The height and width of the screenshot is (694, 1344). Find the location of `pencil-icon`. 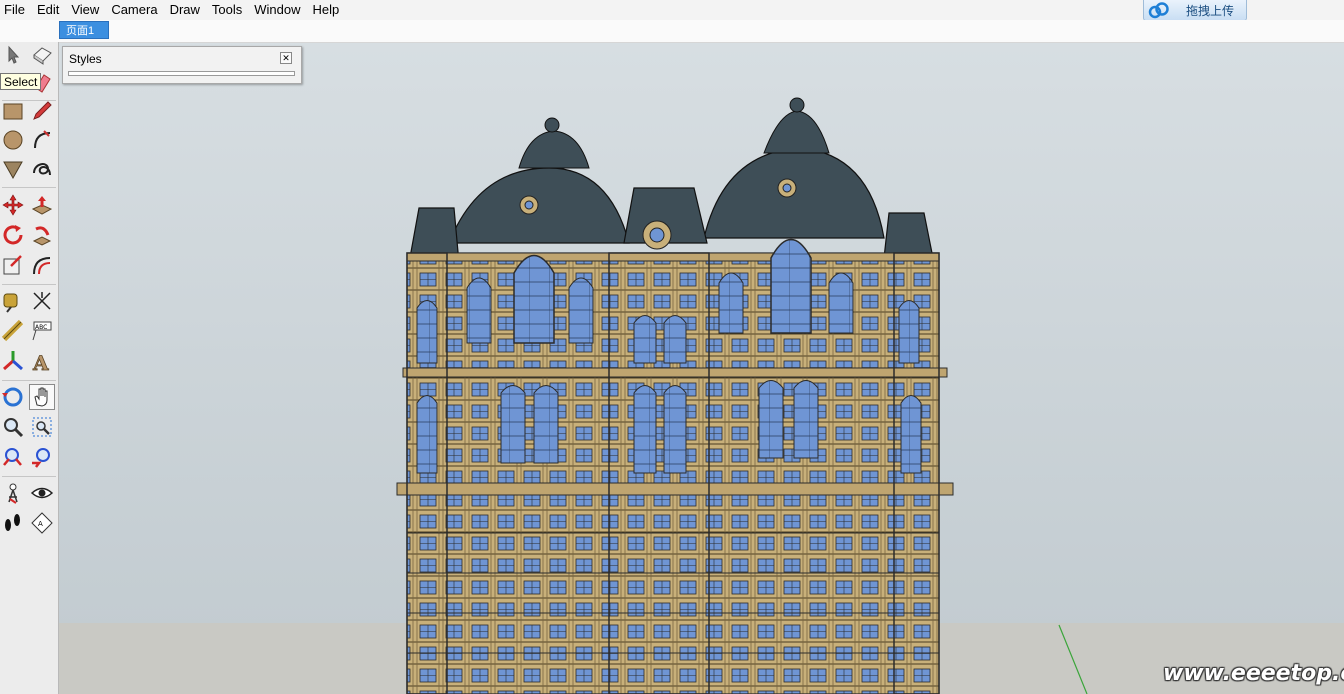

pencil-icon is located at coordinates (42, 111).